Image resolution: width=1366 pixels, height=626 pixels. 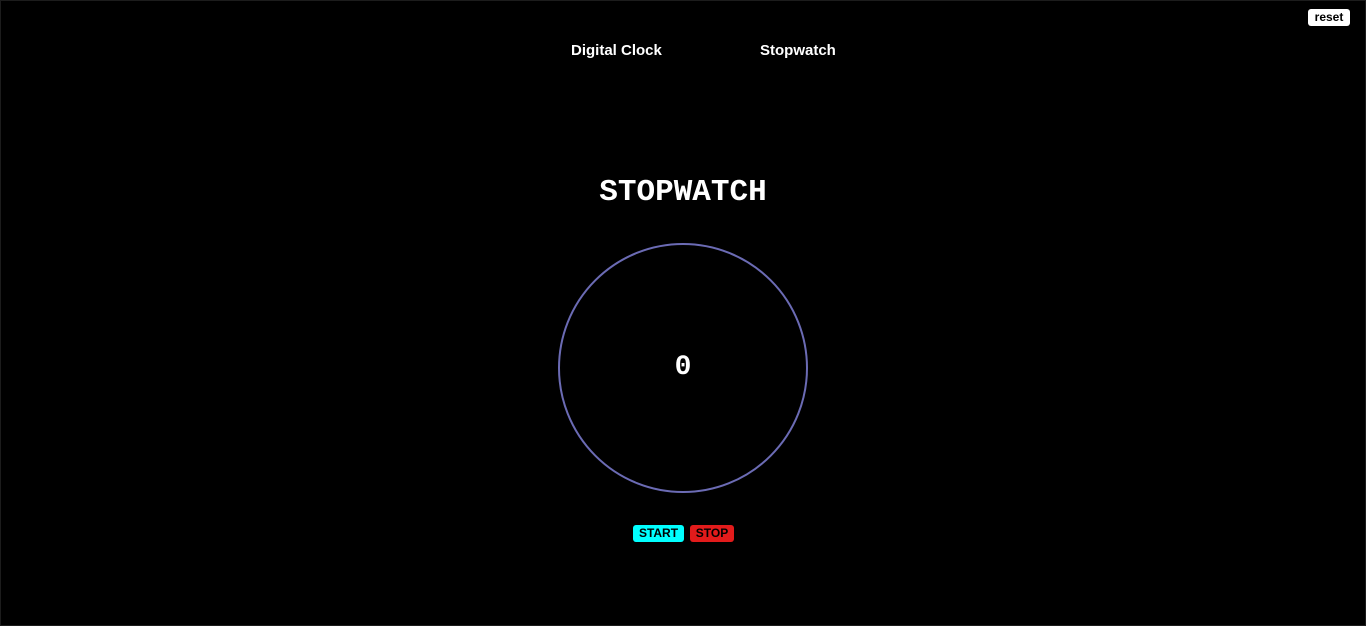 What do you see at coordinates (616, 51) in the screenshot?
I see `nav-link-digital-clock: Digital Clock` at bounding box center [616, 51].